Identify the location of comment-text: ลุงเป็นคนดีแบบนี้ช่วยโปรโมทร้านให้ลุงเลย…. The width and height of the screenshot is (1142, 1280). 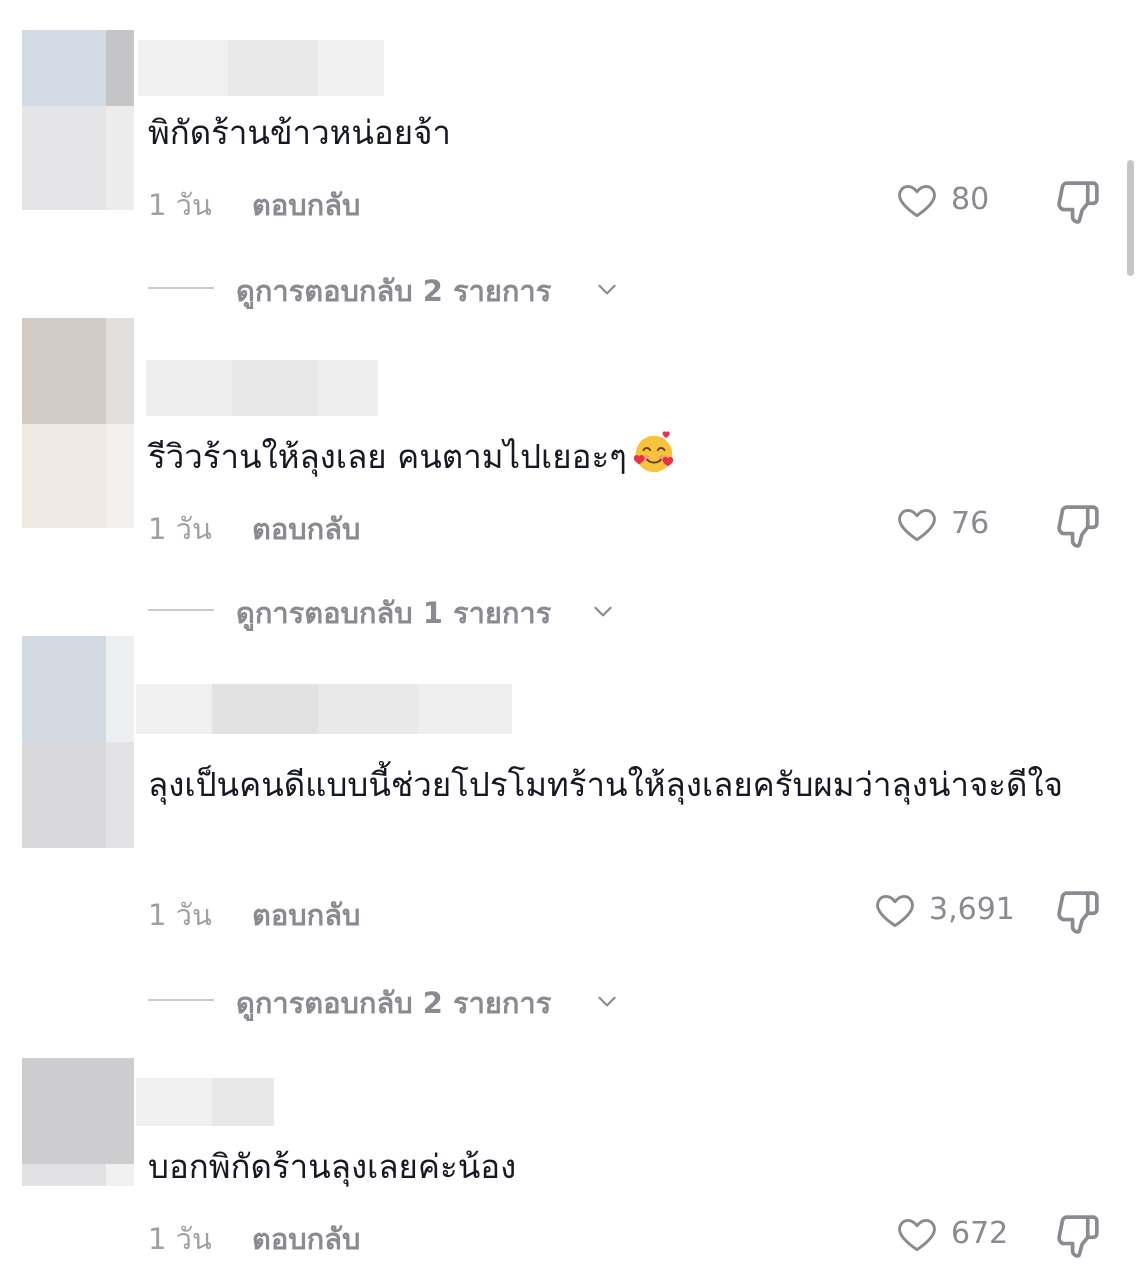
(605, 784).